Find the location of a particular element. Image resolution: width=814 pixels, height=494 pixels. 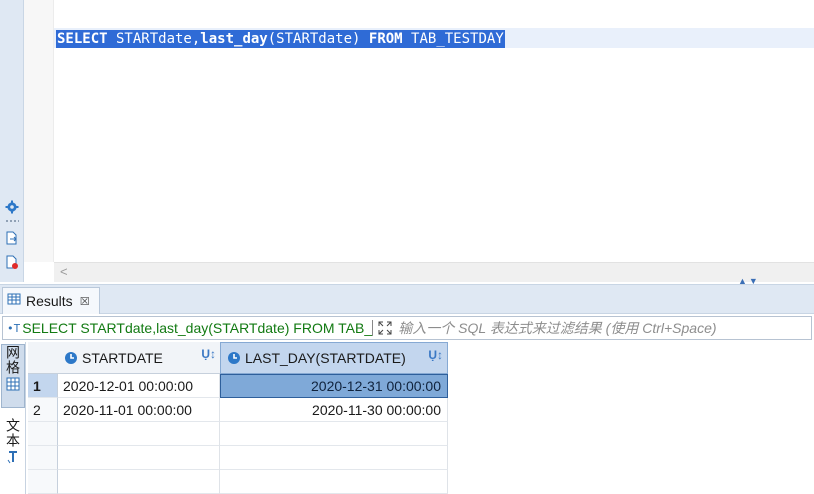

text-mode-icon is located at coordinates (13, 459).